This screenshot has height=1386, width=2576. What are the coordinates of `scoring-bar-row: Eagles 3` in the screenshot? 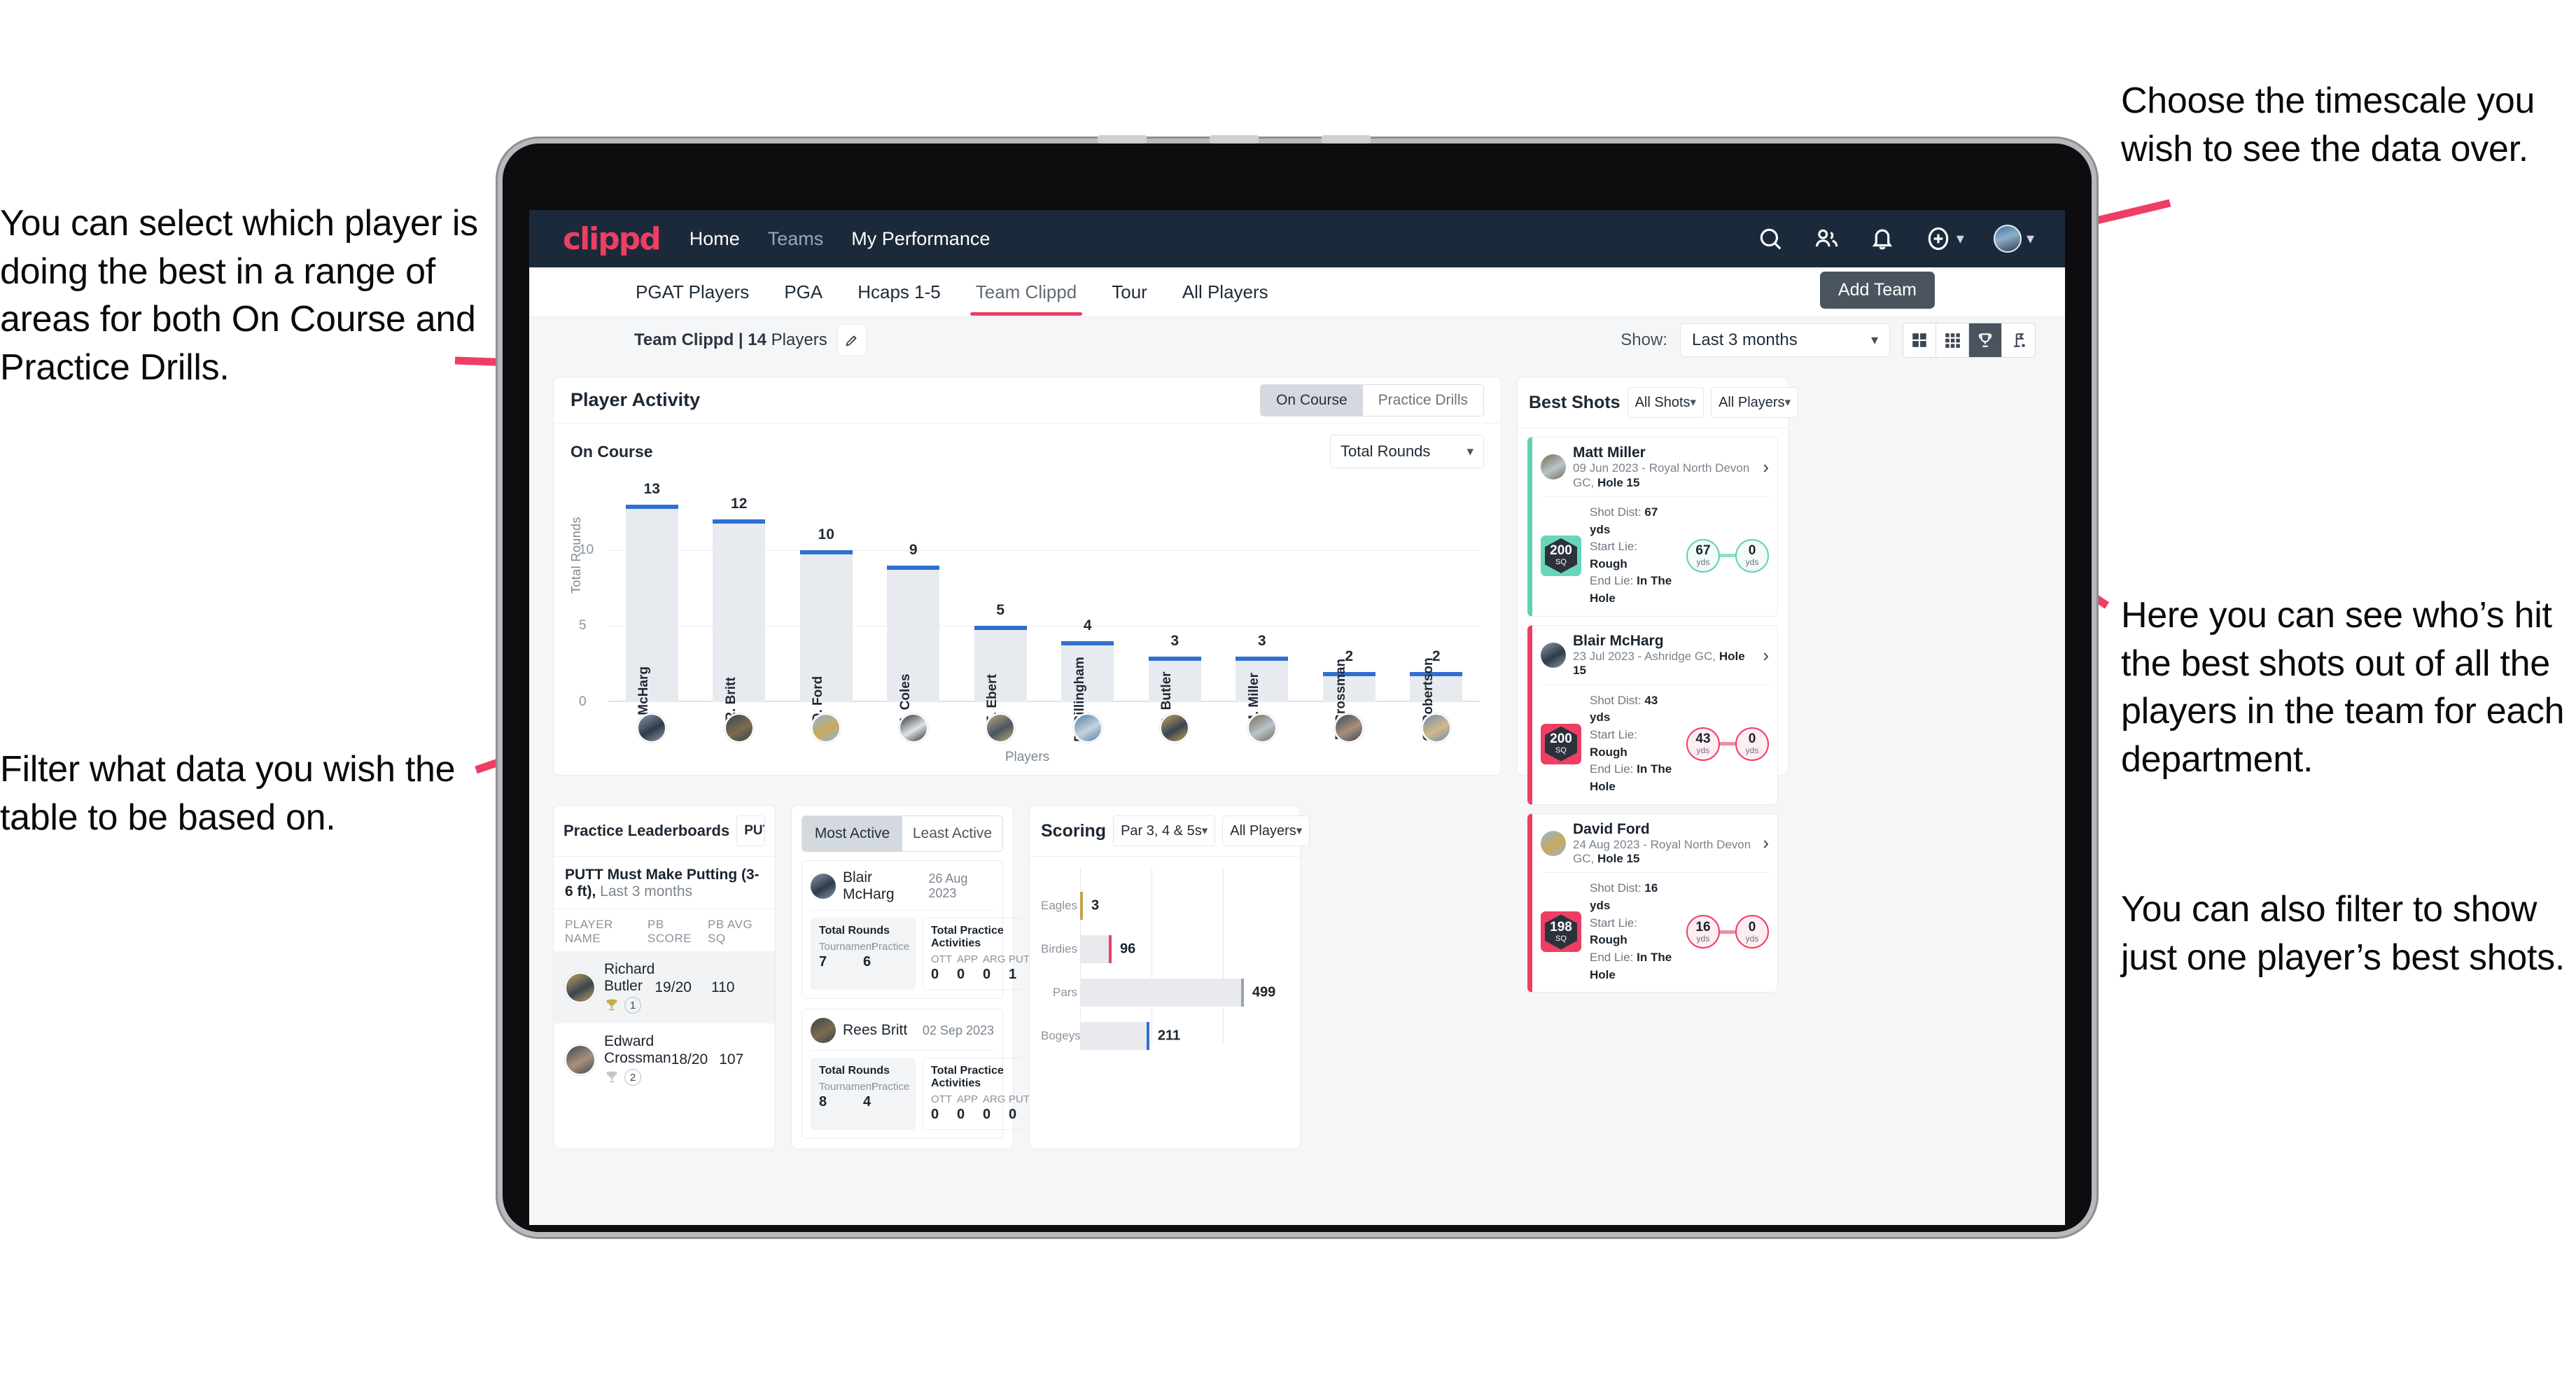 It's located at (1070, 906).